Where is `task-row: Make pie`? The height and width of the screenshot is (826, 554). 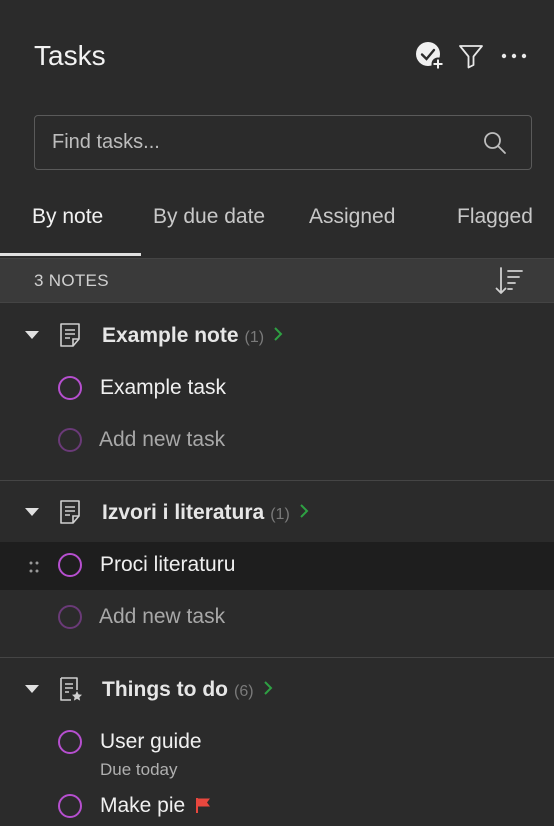 task-row: Make pie is located at coordinates (277, 804).